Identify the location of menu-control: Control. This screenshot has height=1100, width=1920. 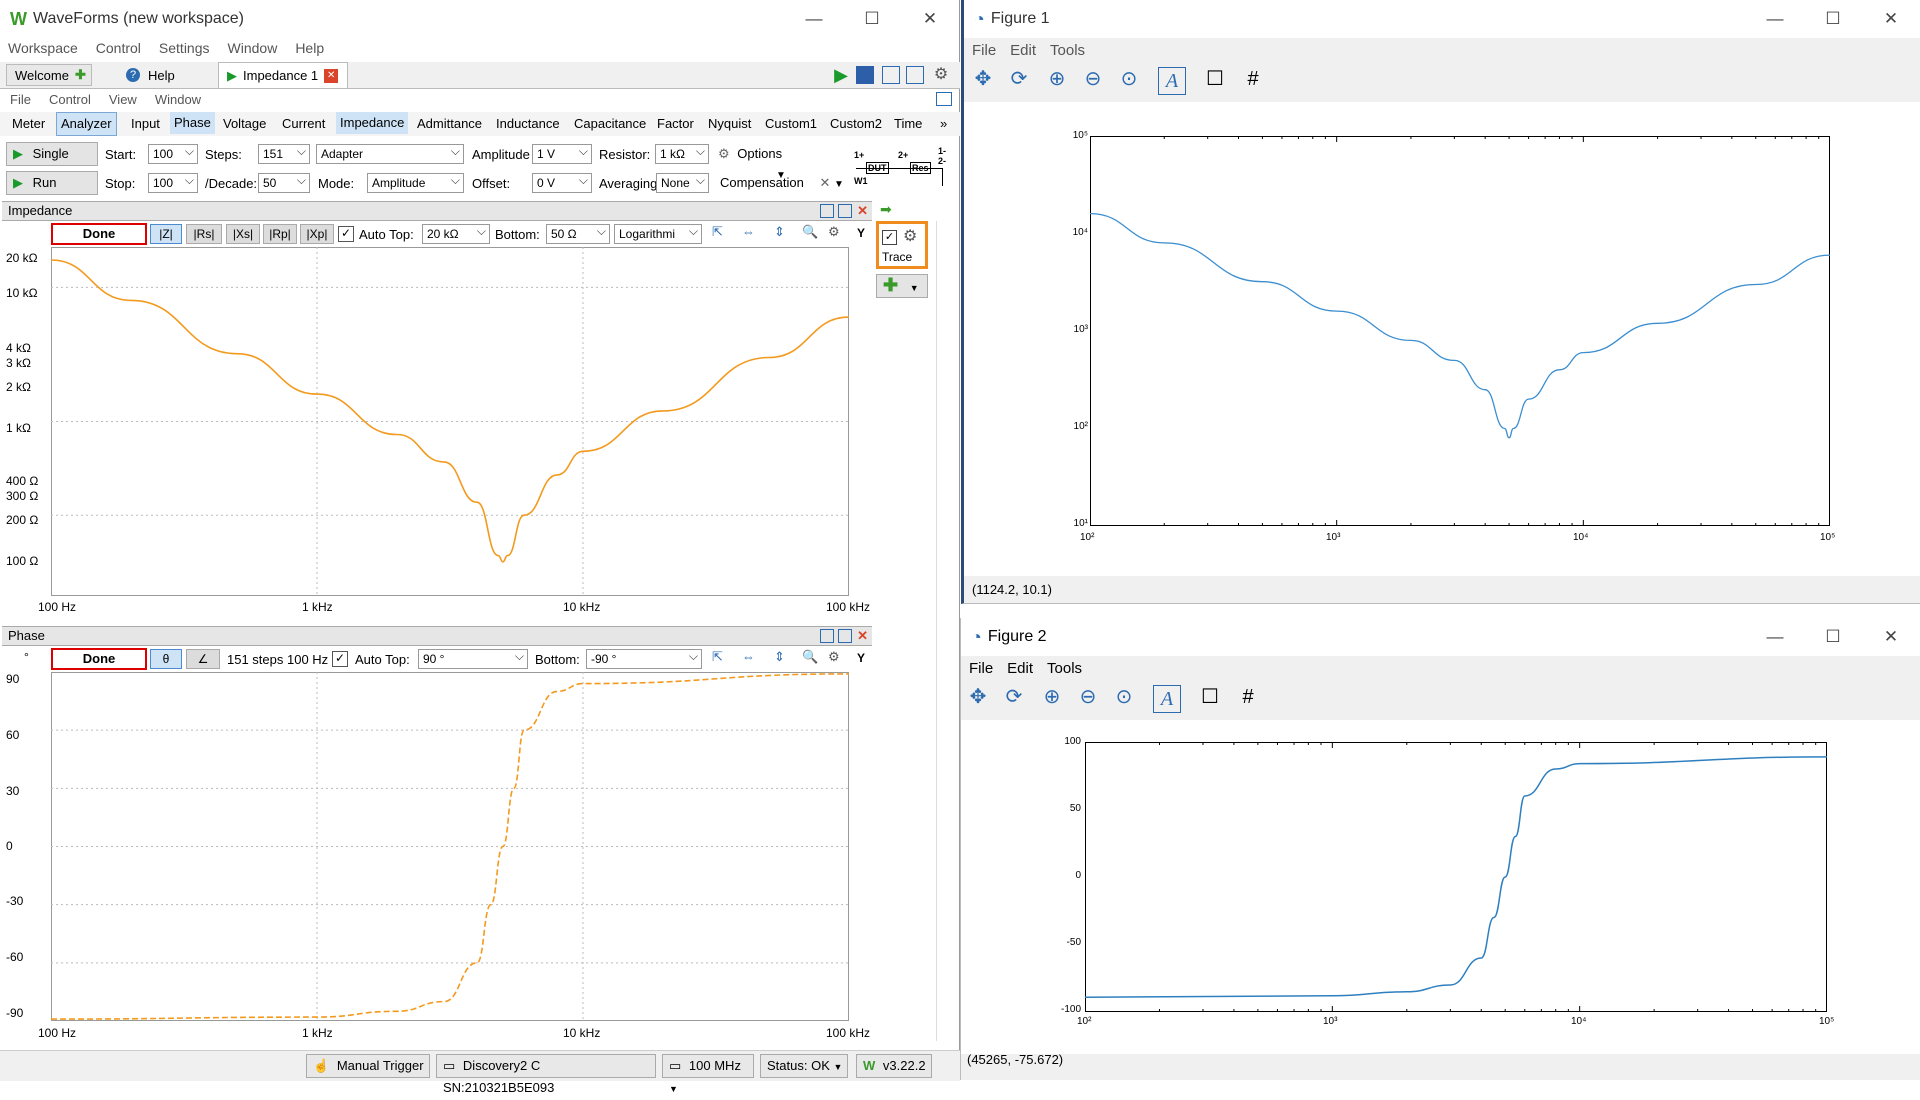
(118, 50).